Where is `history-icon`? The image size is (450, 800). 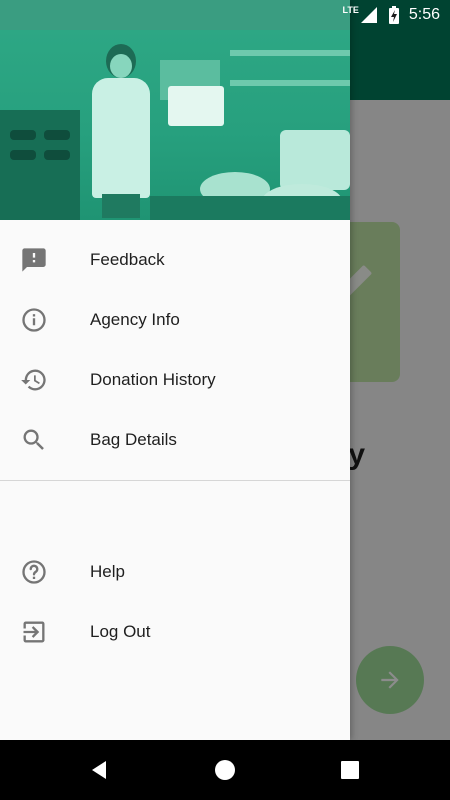 history-icon is located at coordinates (34, 380).